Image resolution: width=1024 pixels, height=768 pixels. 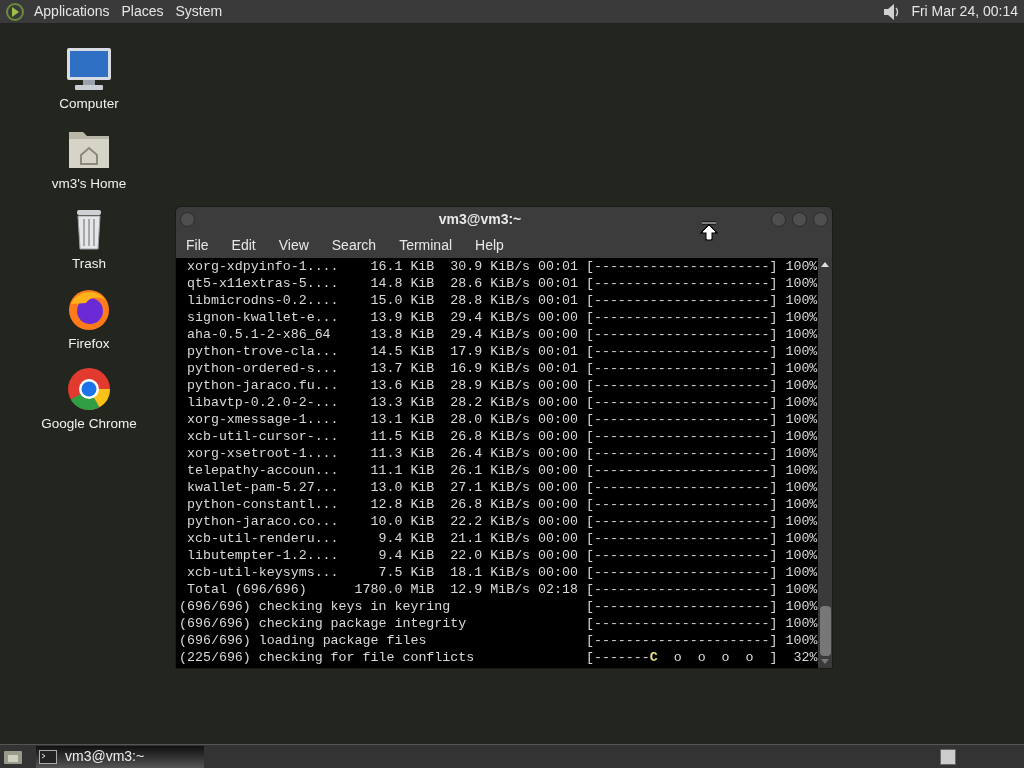 What do you see at coordinates (498, 606) in the screenshot?
I see `terminal-line: (696/696) checking keys in keyring [----------------------] 100%` at bounding box center [498, 606].